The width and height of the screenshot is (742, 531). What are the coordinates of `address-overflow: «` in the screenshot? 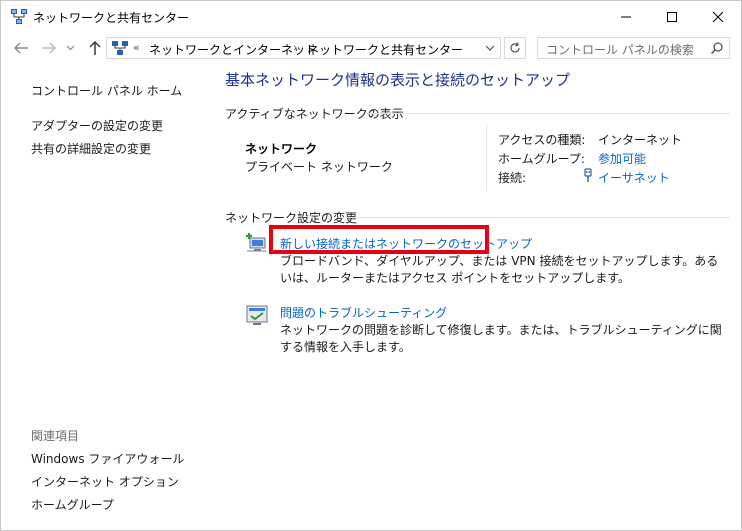 It's located at (136, 47).